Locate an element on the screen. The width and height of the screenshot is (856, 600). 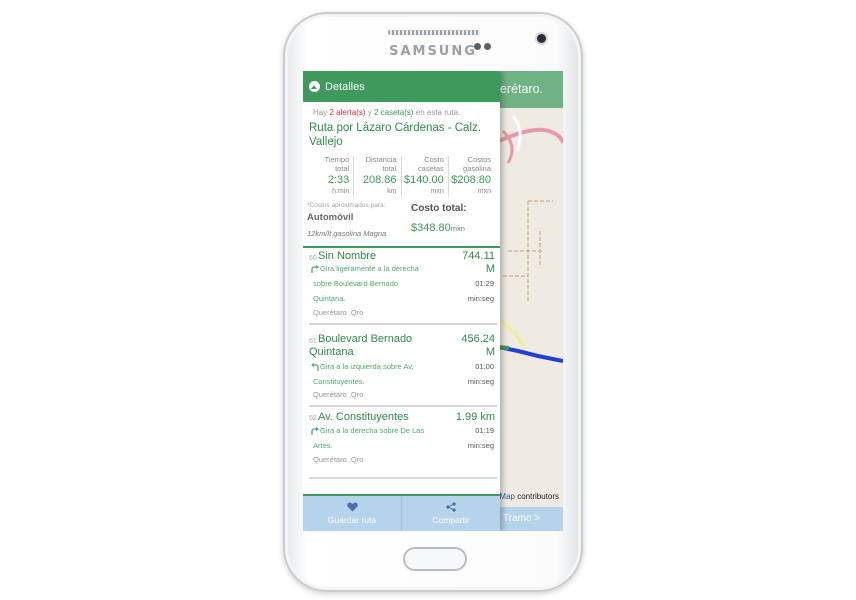
share-icon is located at coordinates (451, 507).